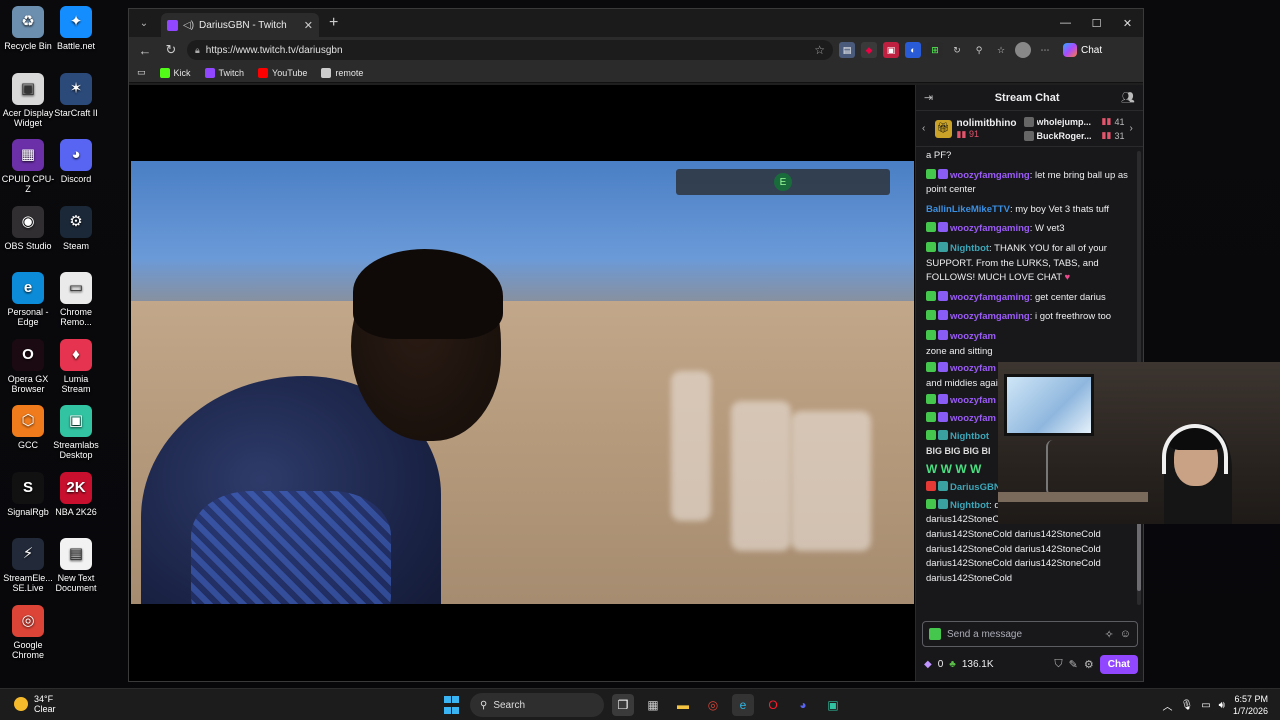 Image resolution: width=1280 pixels, height=720 pixels. I want to click on taskbar-clock: 6:57 PM 1/7/2026, so click(1250, 705).